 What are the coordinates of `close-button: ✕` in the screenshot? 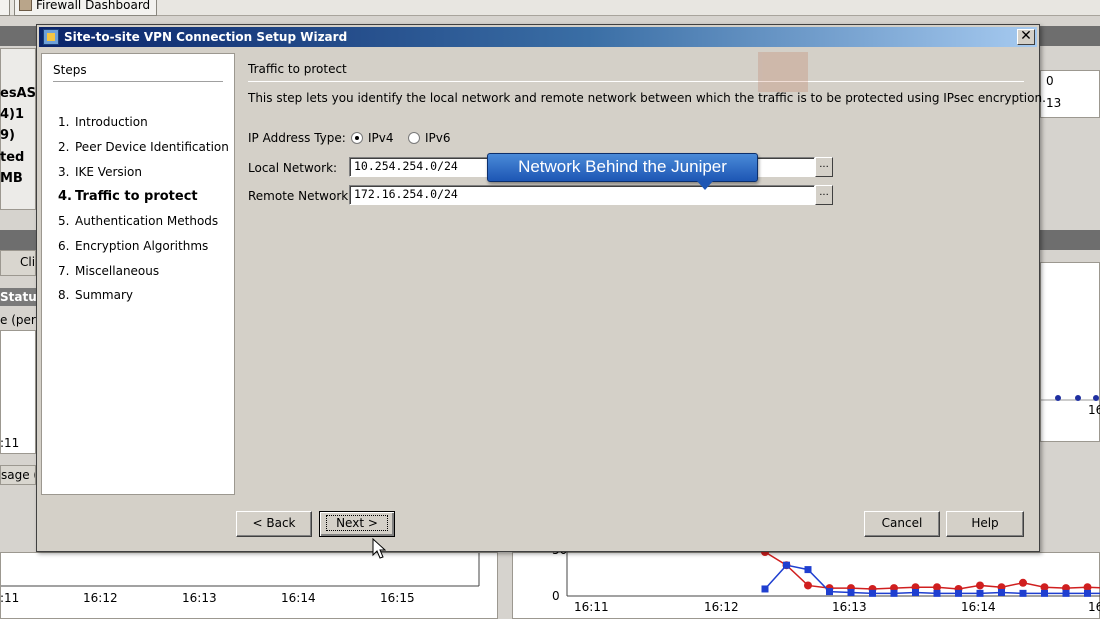 It's located at (1026, 37).